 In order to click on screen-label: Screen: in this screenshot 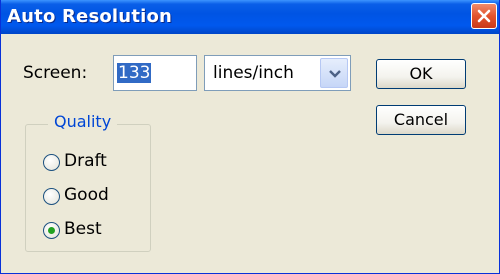, I will do `click(55, 73)`.